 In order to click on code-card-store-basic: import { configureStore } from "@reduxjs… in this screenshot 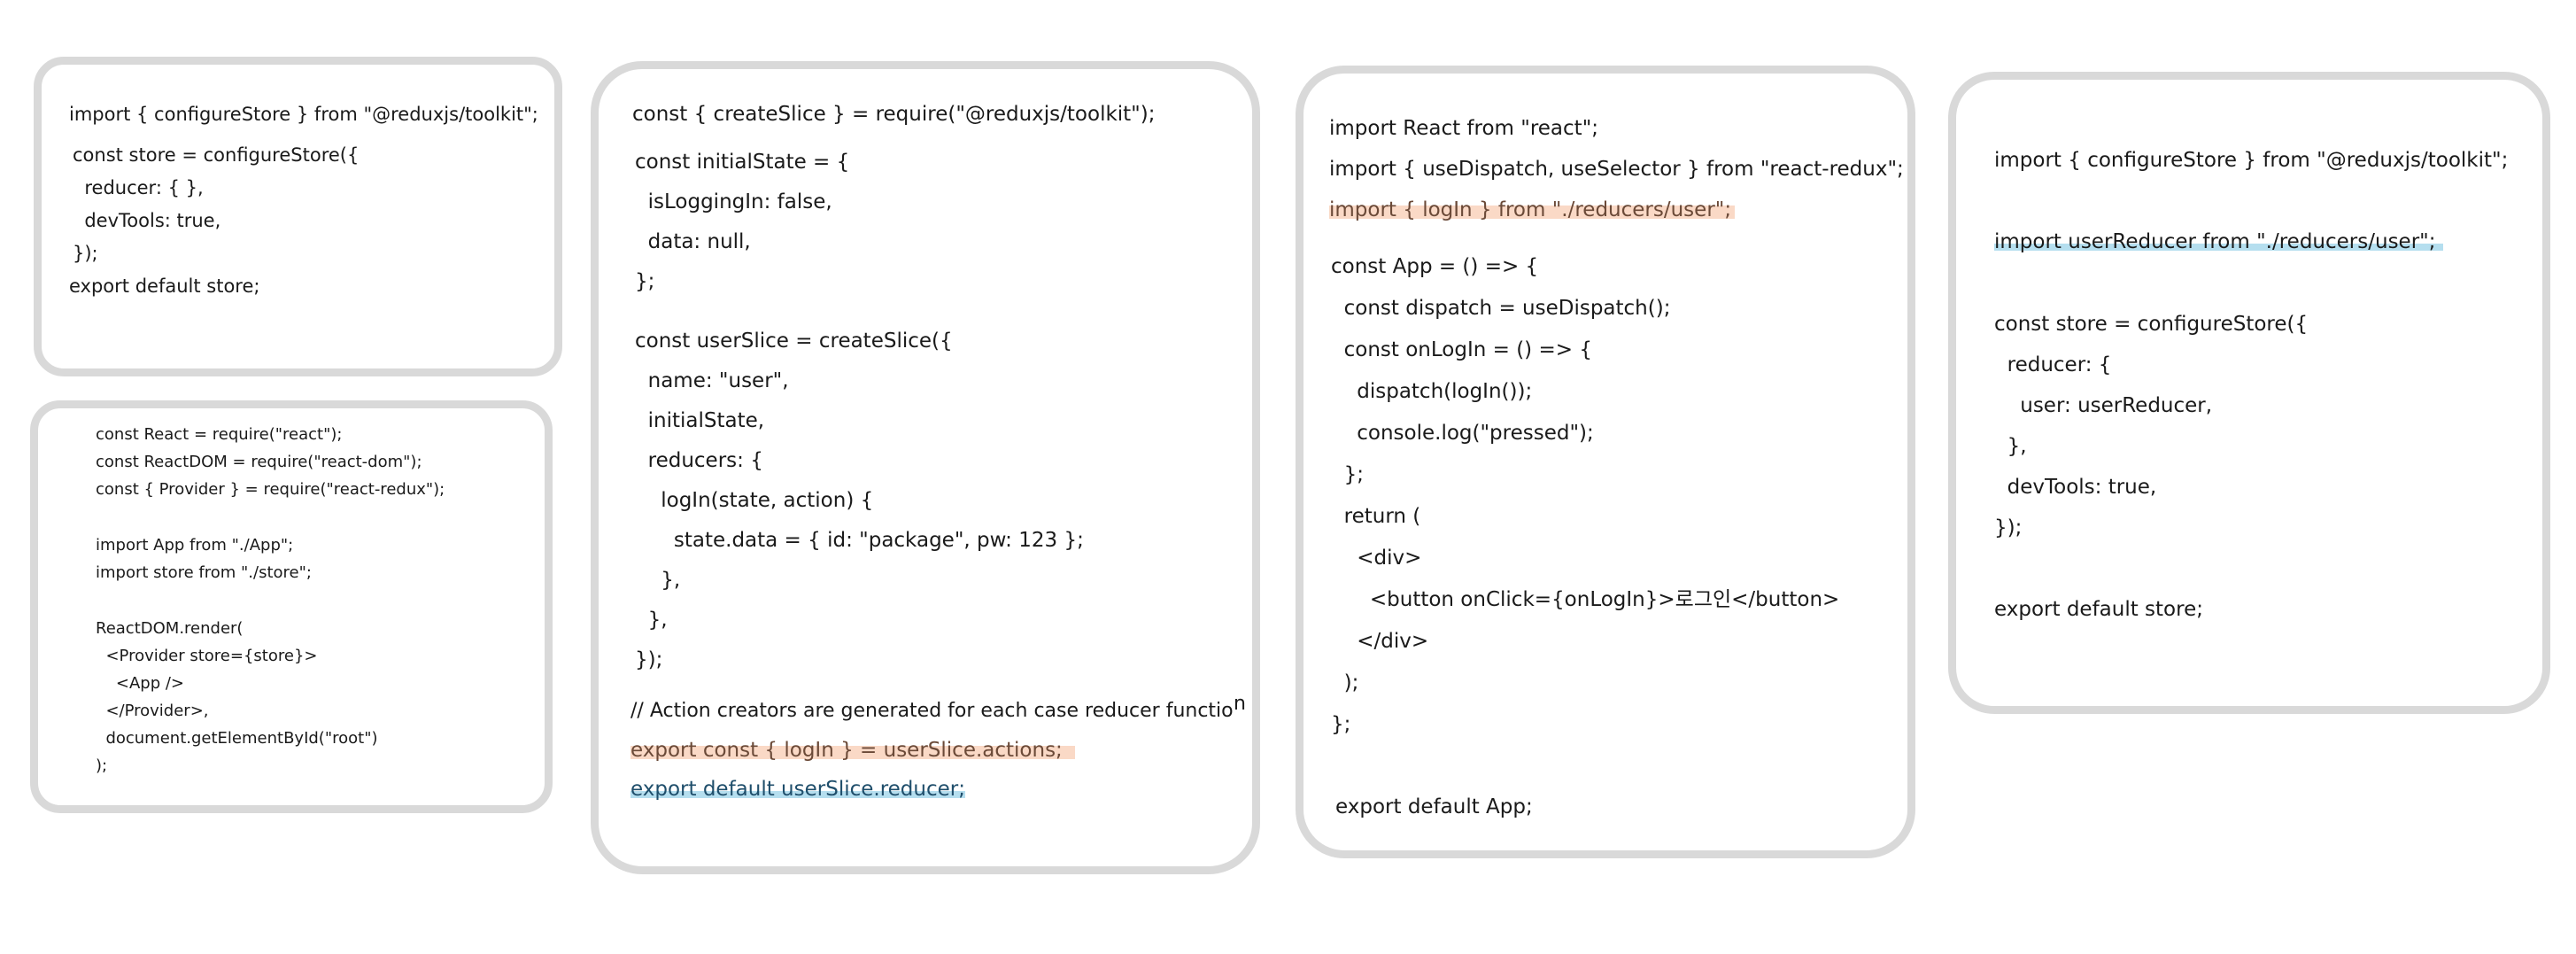, I will do `click(298, 216)`.